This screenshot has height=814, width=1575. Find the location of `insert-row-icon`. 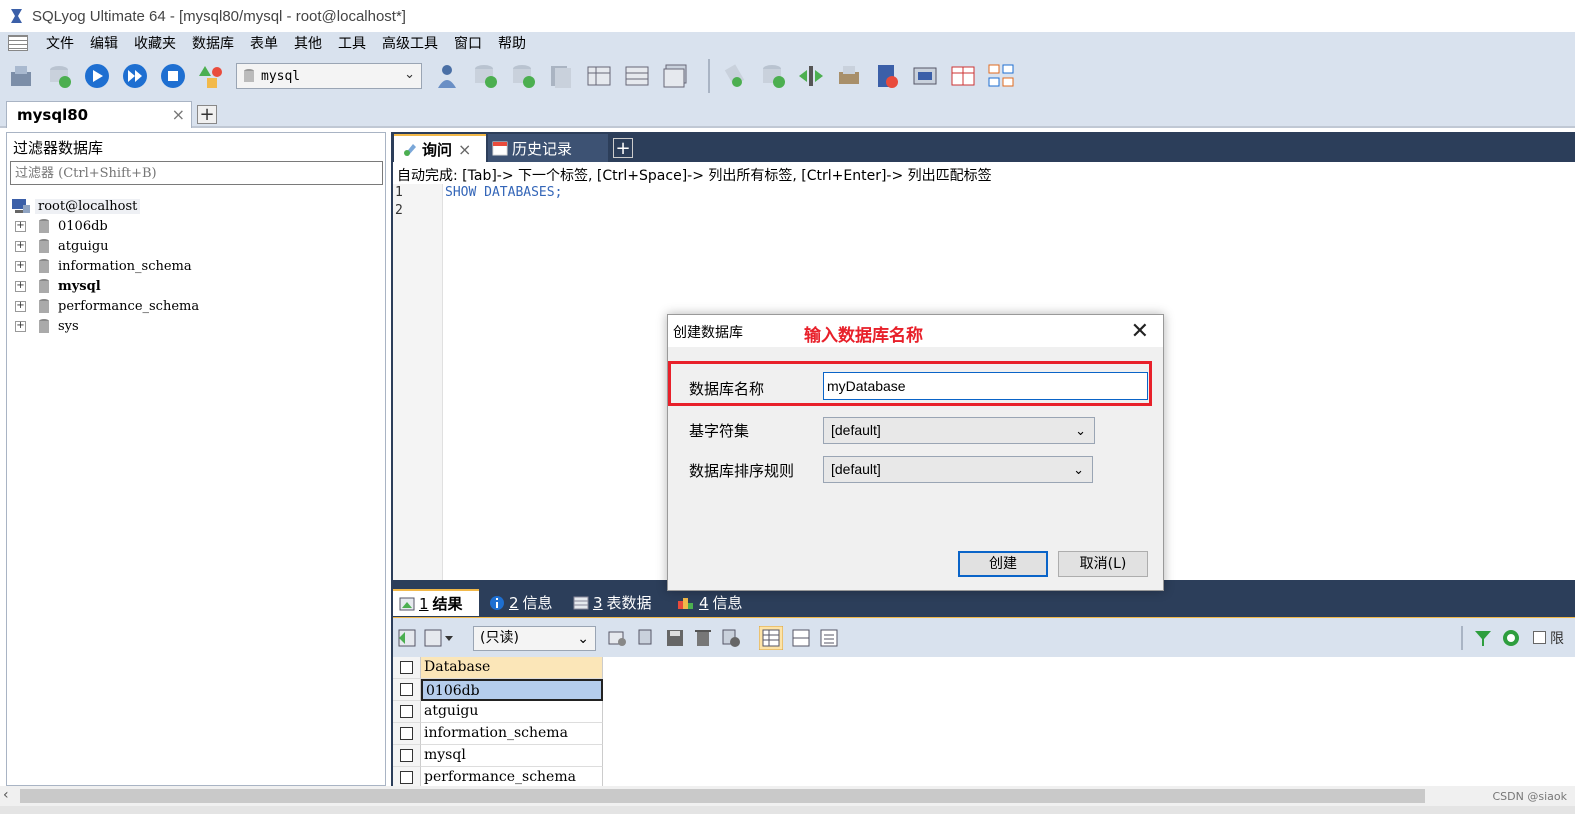

insert-row-icon is located at coordinates (617, 638).